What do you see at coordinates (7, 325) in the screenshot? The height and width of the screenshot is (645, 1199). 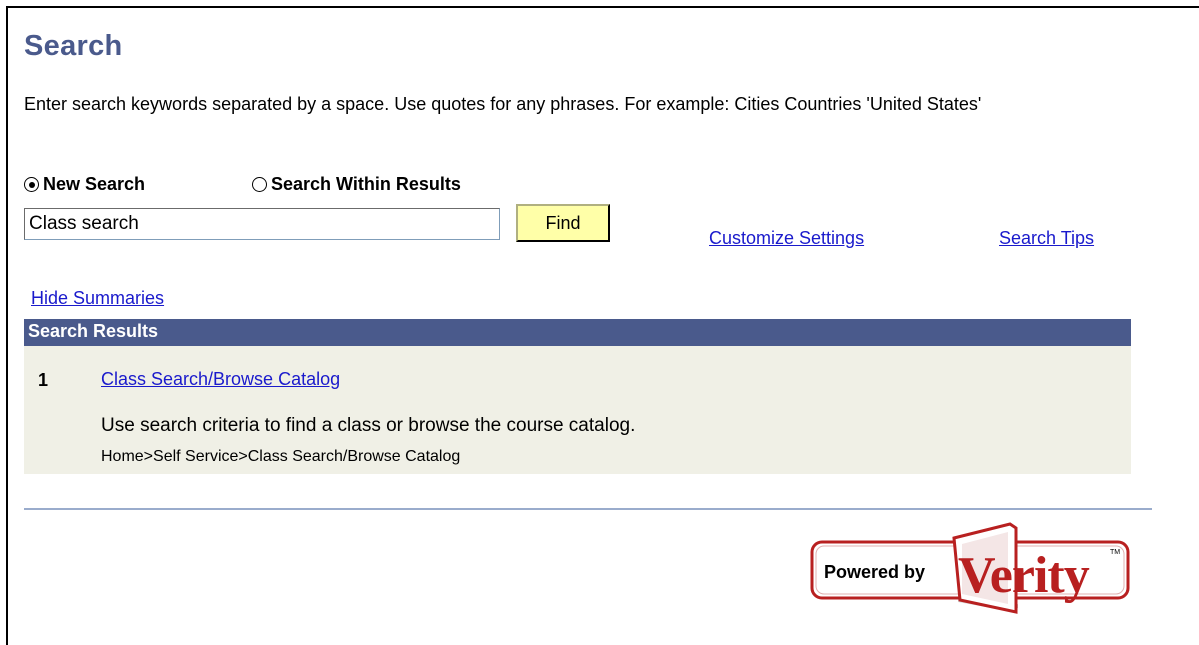 I see `window-frame-left` at bounding box center [7, 325].